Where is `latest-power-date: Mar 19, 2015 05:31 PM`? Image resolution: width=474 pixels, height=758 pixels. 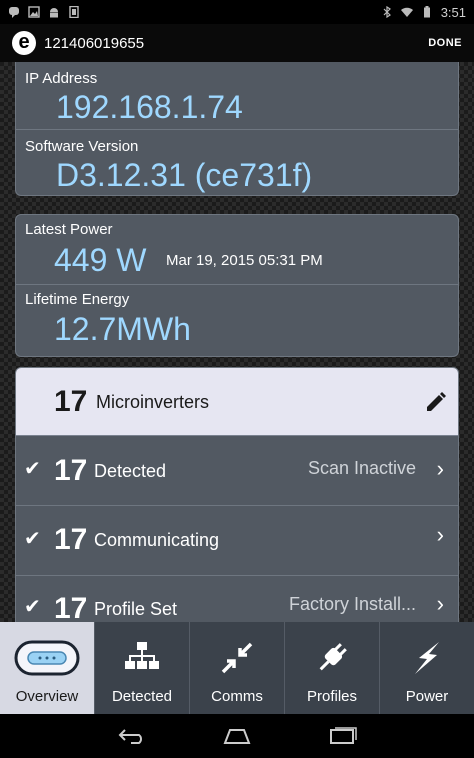 latest-power-date: Mar 19, 2015 05:31 PM is located at coordinates (244, 260).